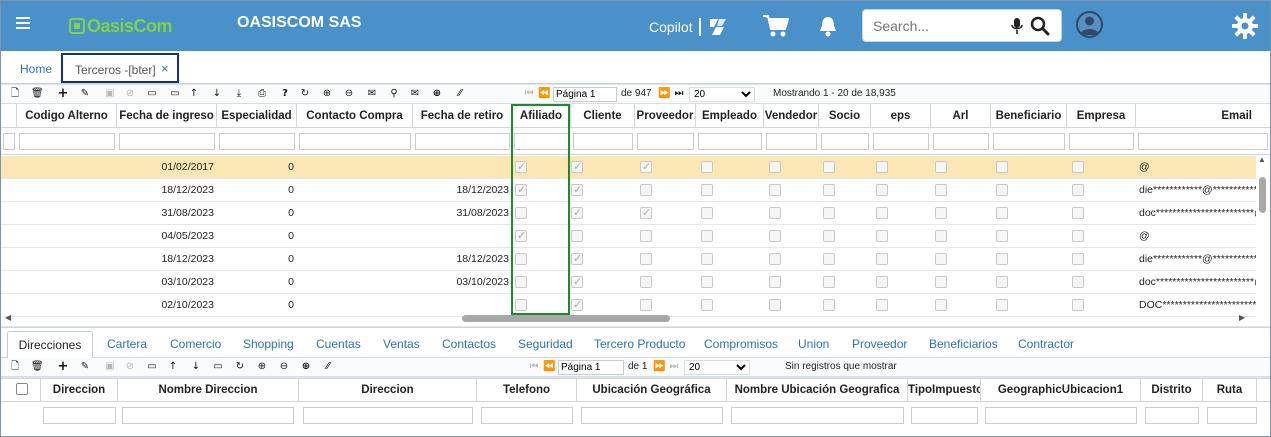 The image size is (1271, 437). What do you see at coordinates (79, 390) in the screenshot?
I see `col-direccion: Direccion` at bounding box center [79, 390].